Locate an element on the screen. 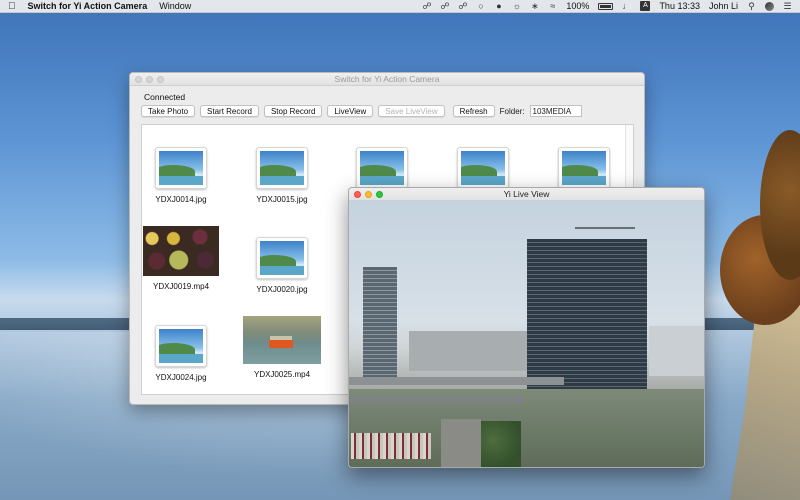 The height and width of the screenshot is (500, 800). input-source-icon: A is located at coordinates (645, 6).